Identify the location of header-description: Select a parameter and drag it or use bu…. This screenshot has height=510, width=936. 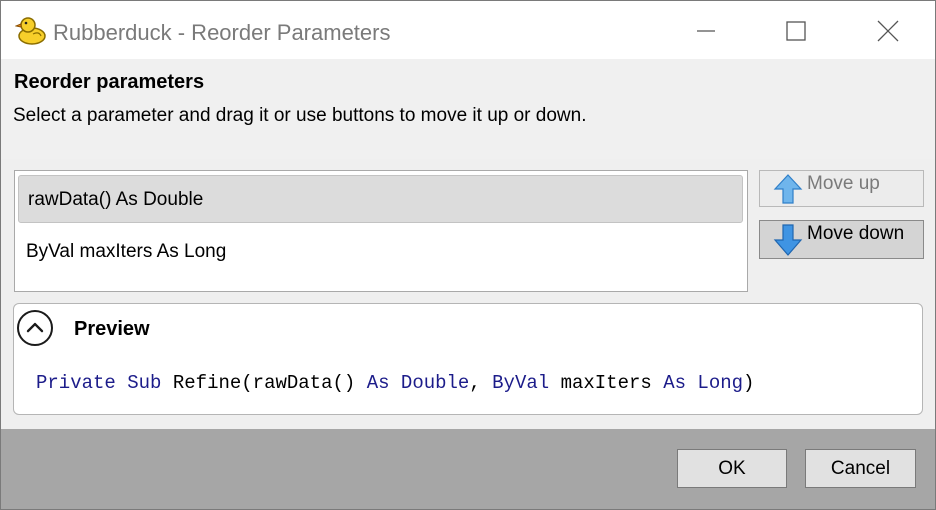
(300, 115).